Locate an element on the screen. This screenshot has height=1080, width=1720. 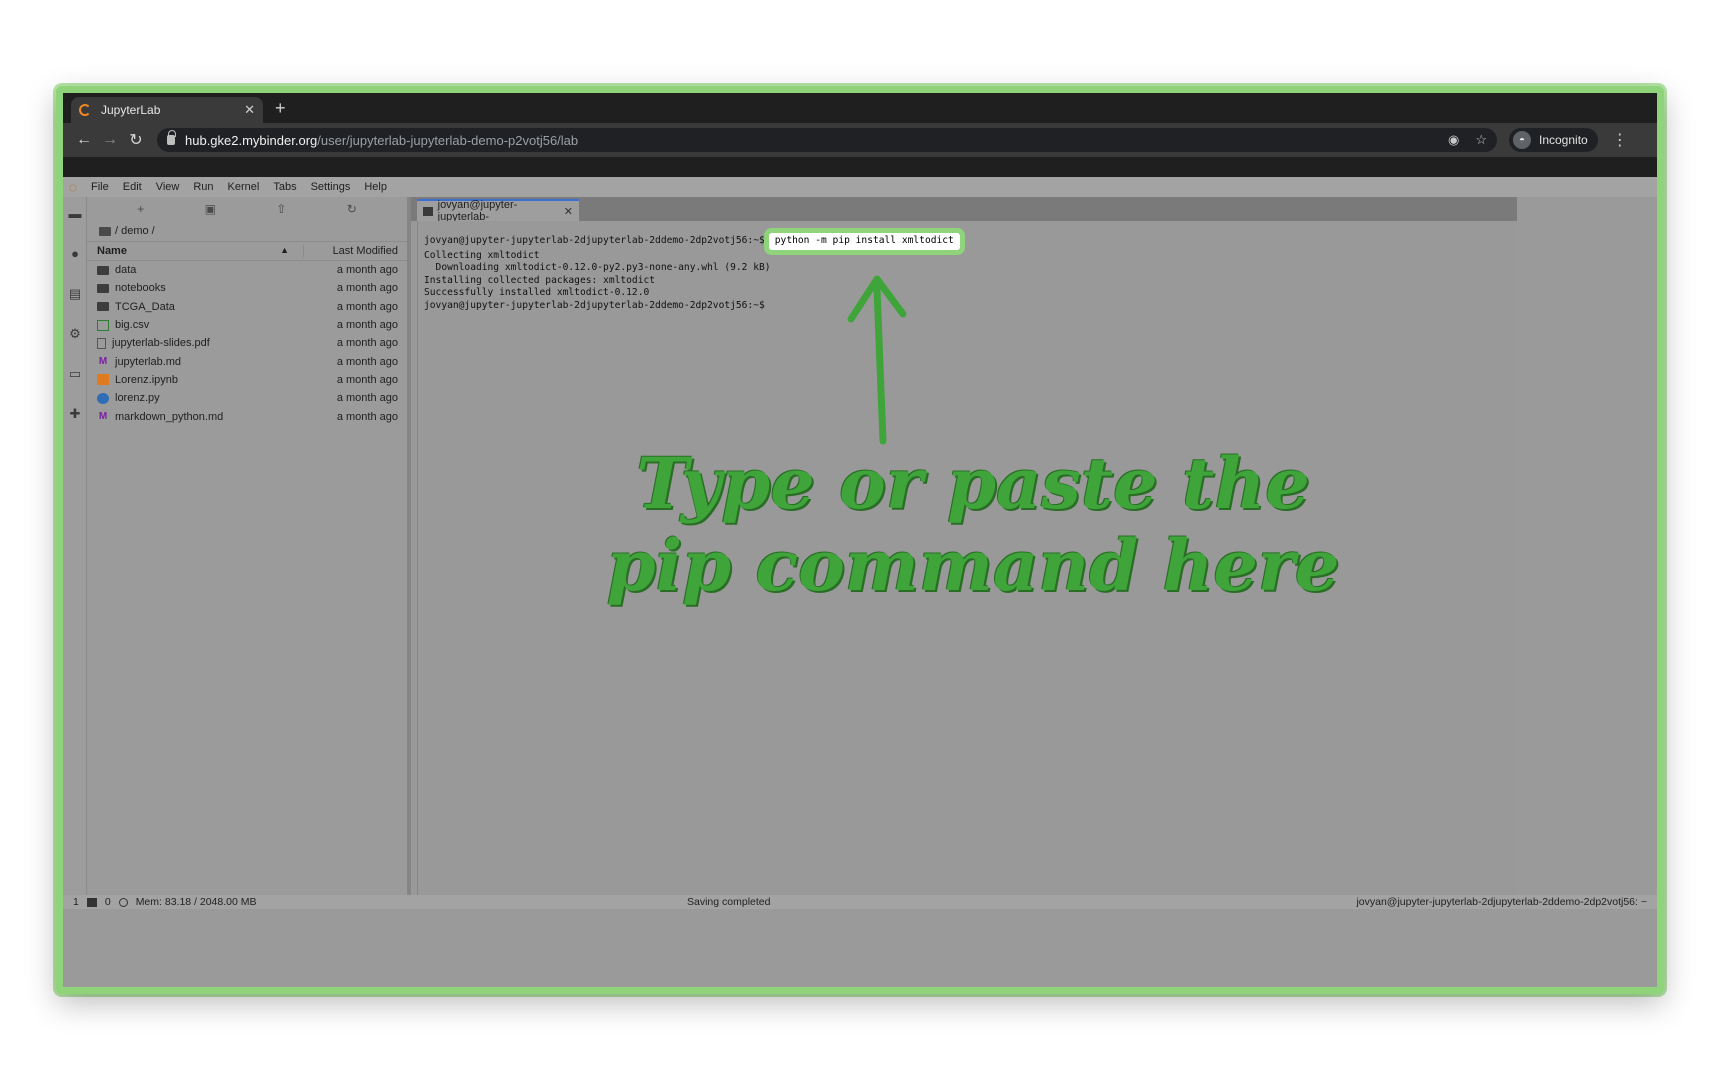
incognito-badge: ◓ Incognito is located at coordinates (1553, 140).